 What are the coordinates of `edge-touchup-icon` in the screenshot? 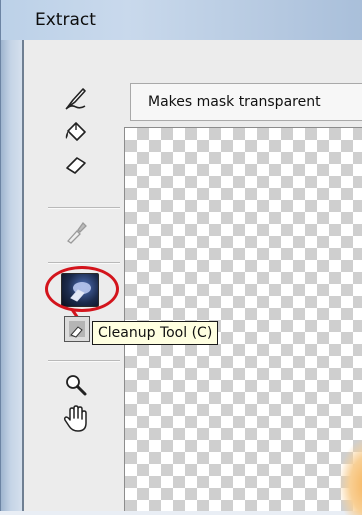 It's located at (77, 329).